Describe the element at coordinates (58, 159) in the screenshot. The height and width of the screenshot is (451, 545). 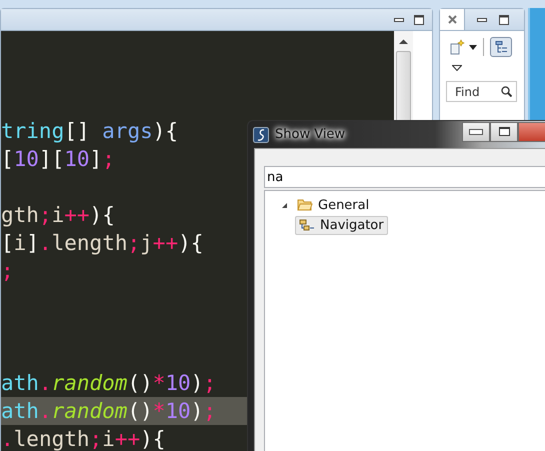
I see `code-line: [10][10];` at that location.